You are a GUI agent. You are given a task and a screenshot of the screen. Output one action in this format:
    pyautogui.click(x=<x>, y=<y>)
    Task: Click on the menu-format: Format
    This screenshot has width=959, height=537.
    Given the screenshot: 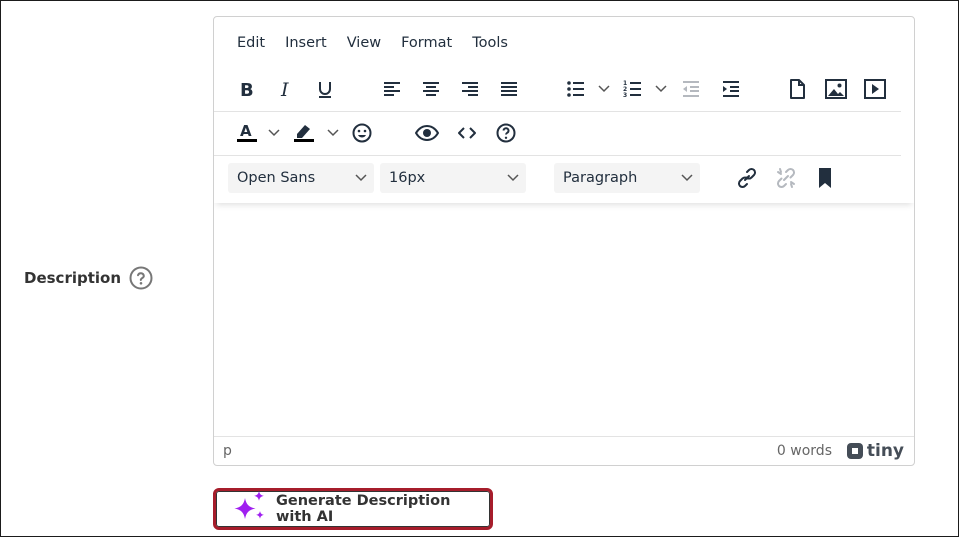 What is the action you would take?
    pyautogui.click(x=425, y=43)
    